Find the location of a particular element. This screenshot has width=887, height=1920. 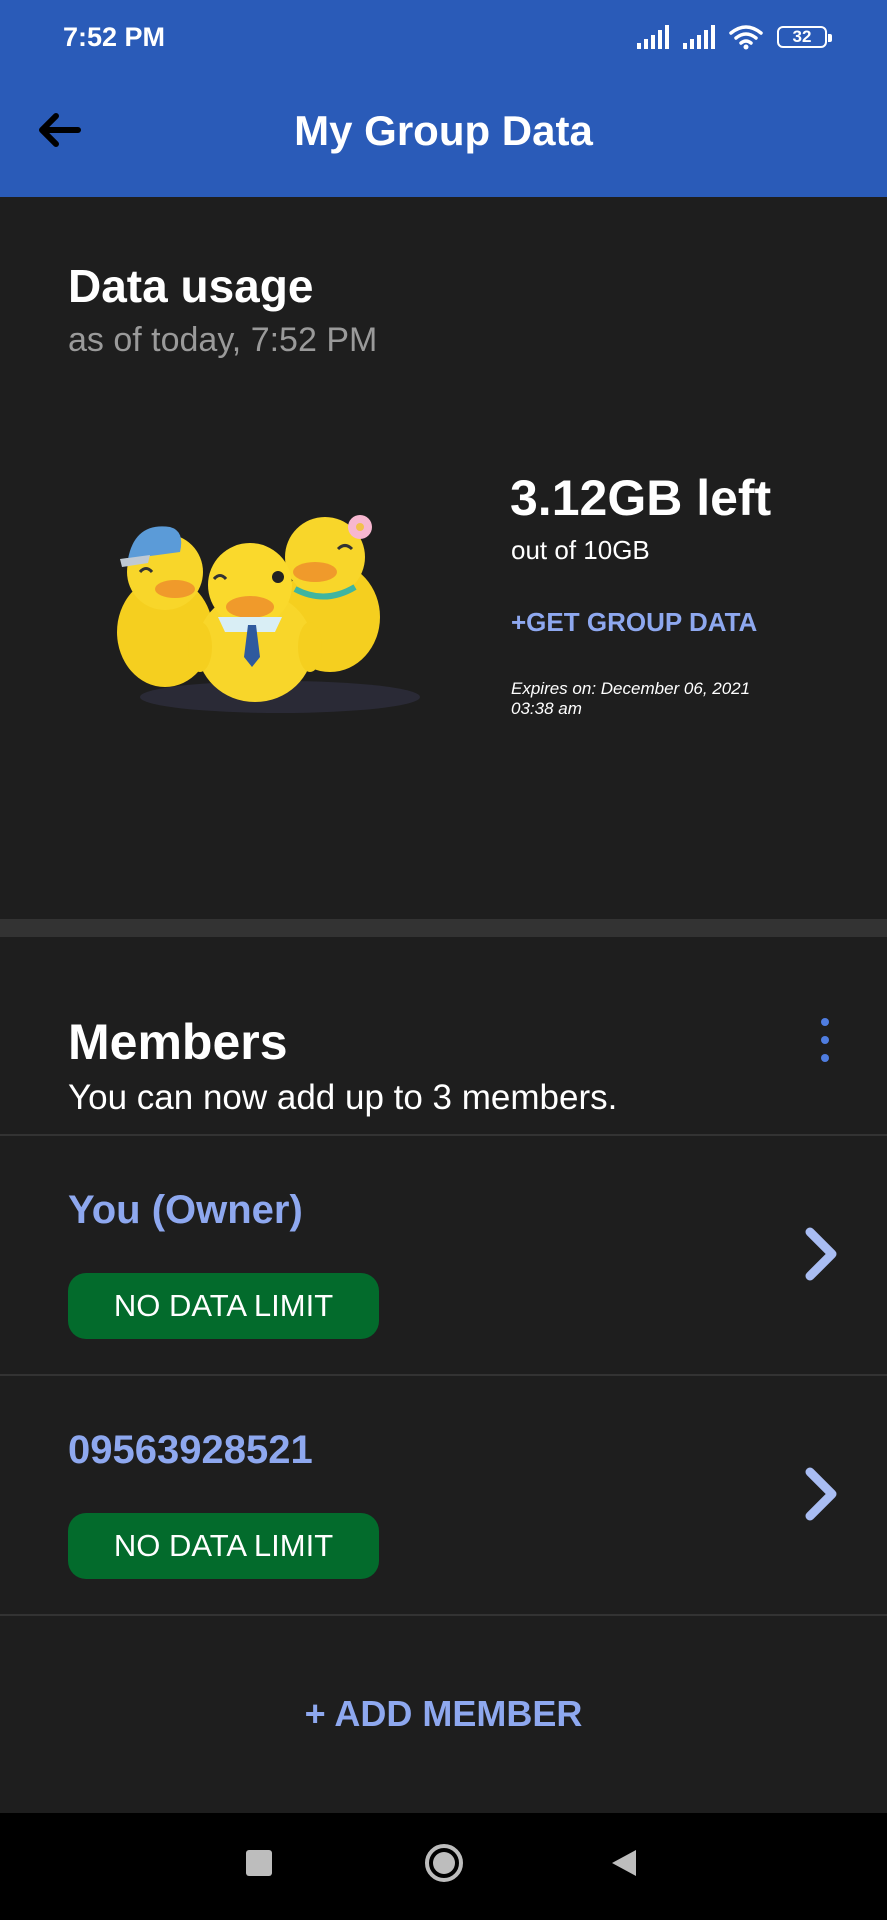

status-icons: 32 is located at coordinates (734, 37).